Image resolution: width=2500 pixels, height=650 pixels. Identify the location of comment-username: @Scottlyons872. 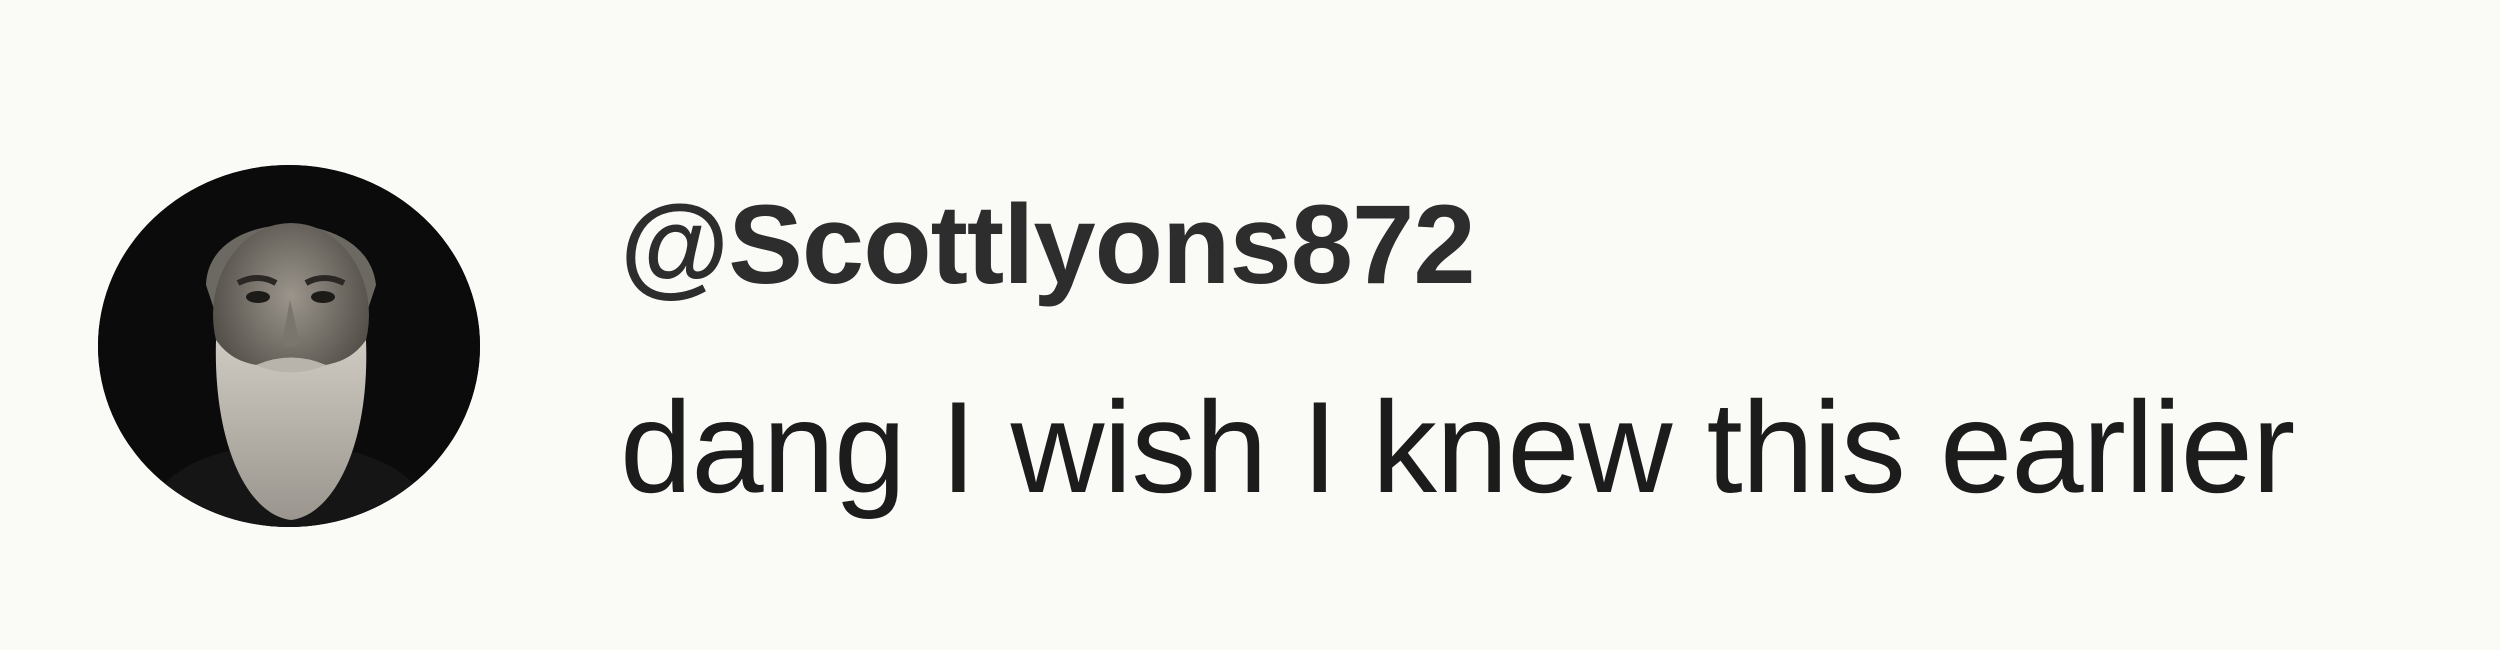
(1048, 245).